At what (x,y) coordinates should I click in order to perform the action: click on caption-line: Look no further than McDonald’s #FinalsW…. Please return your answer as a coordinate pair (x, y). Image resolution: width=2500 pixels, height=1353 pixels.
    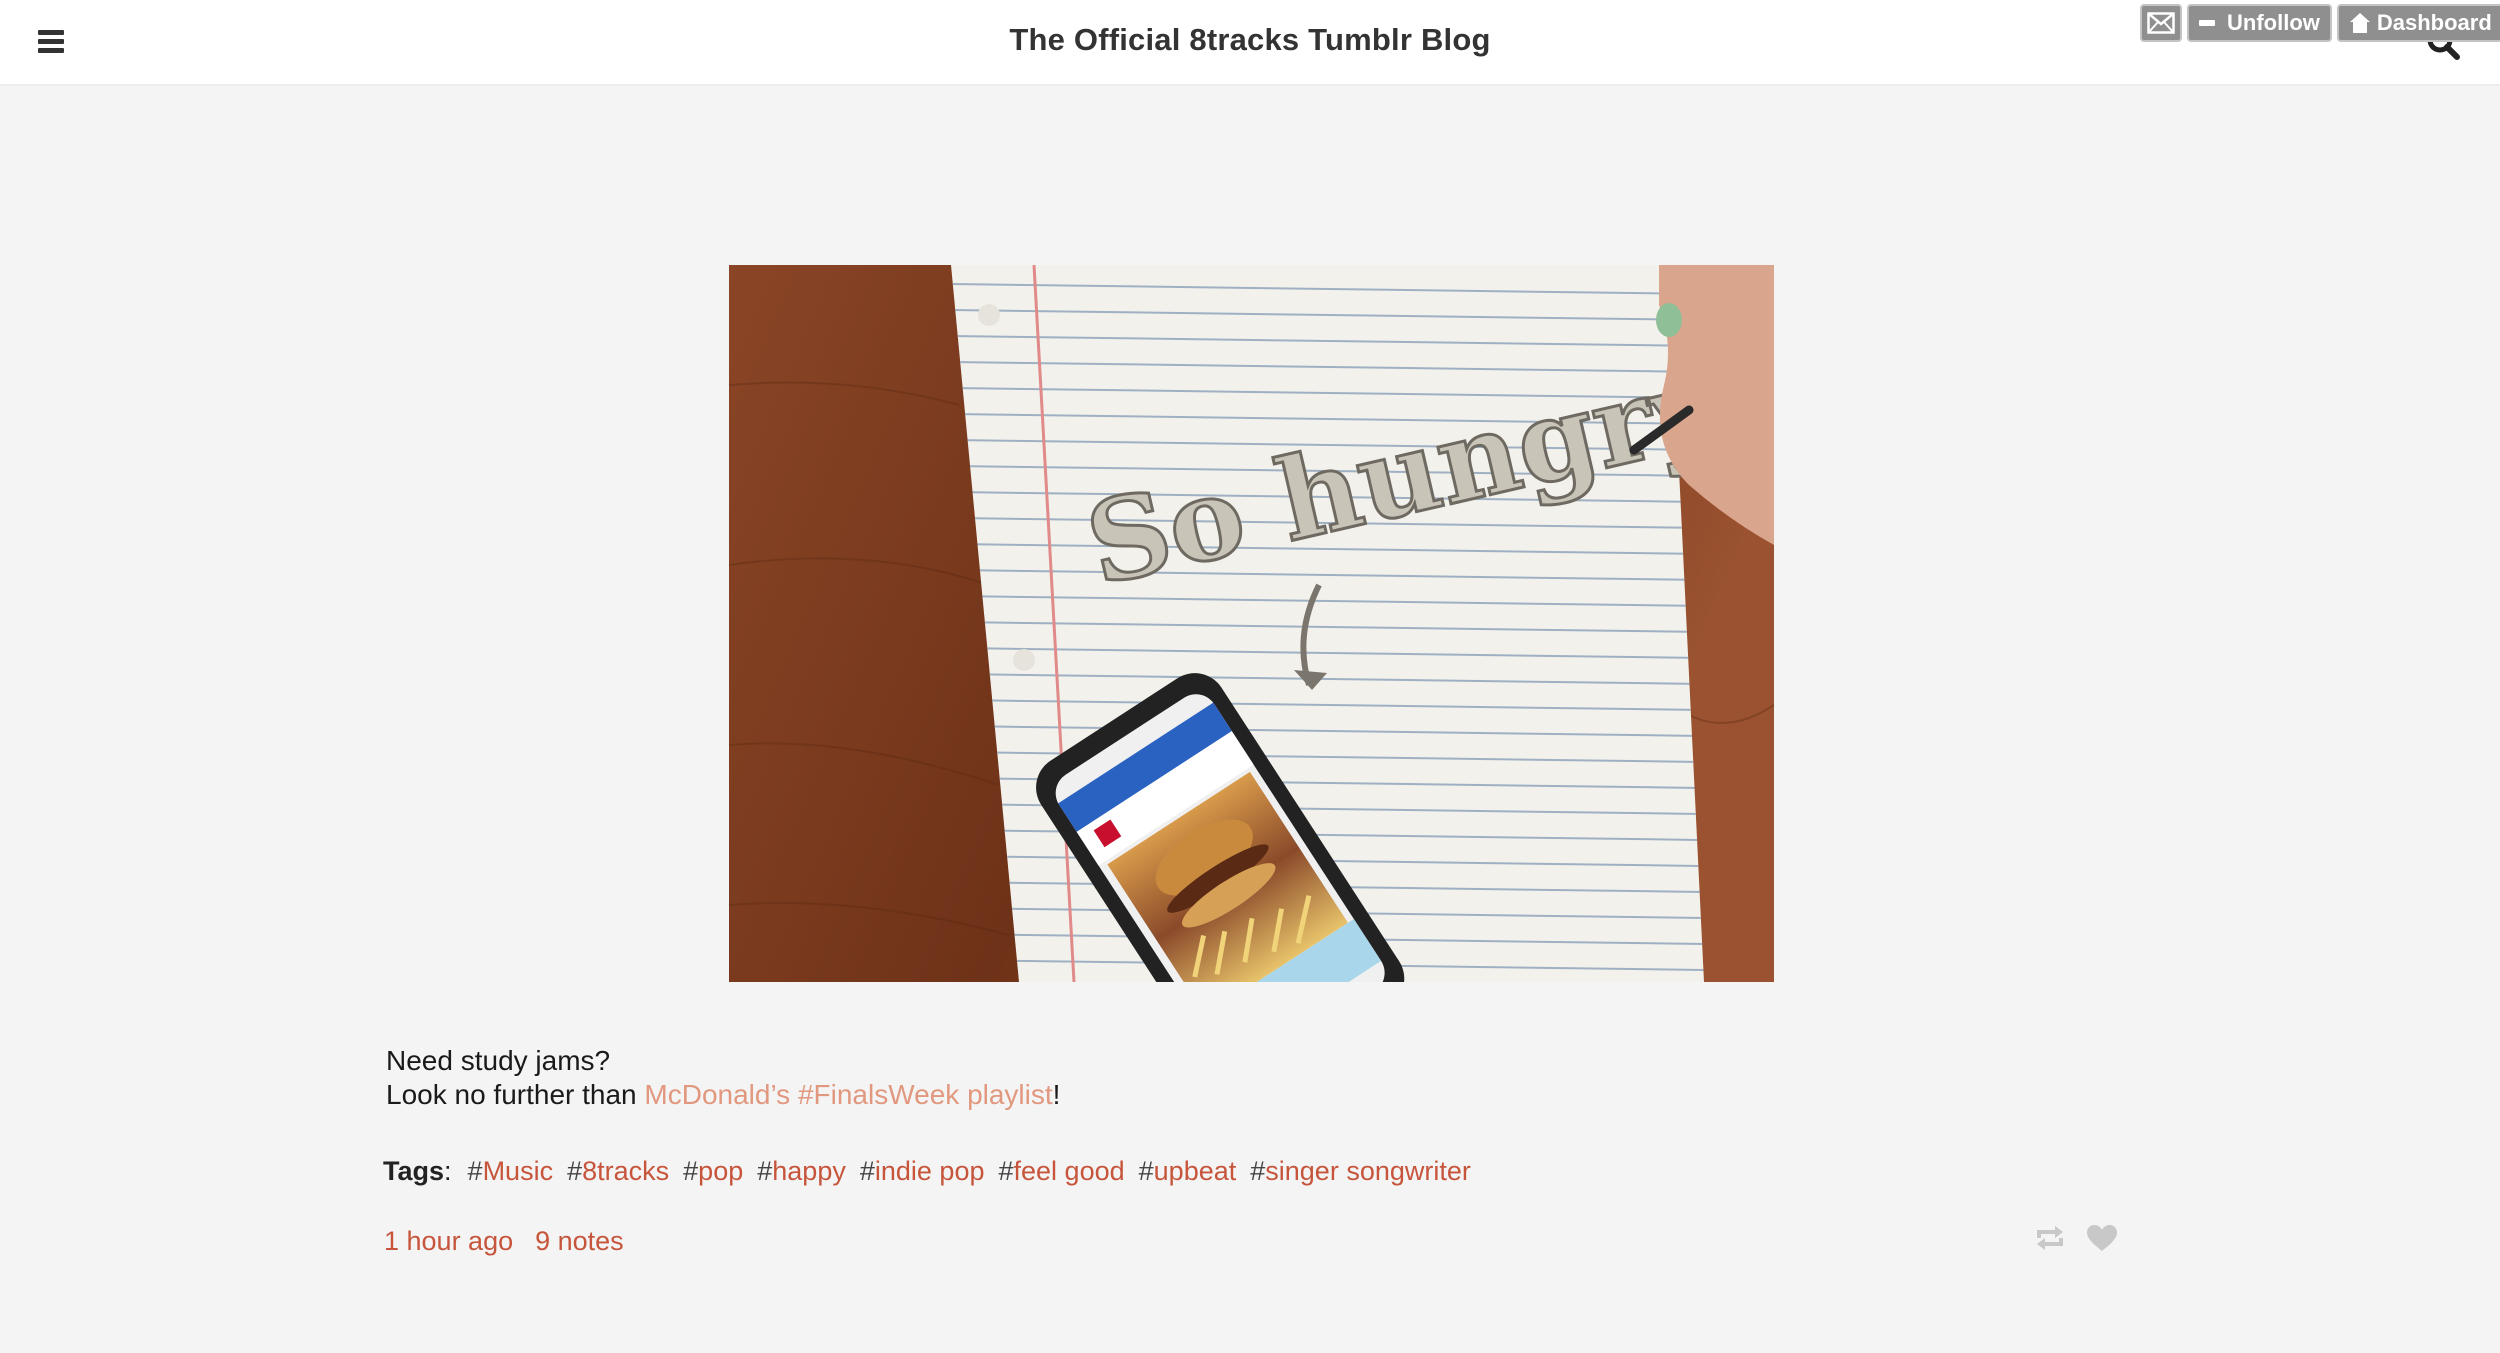
    Looking at the image, I should click on (723, 1095).